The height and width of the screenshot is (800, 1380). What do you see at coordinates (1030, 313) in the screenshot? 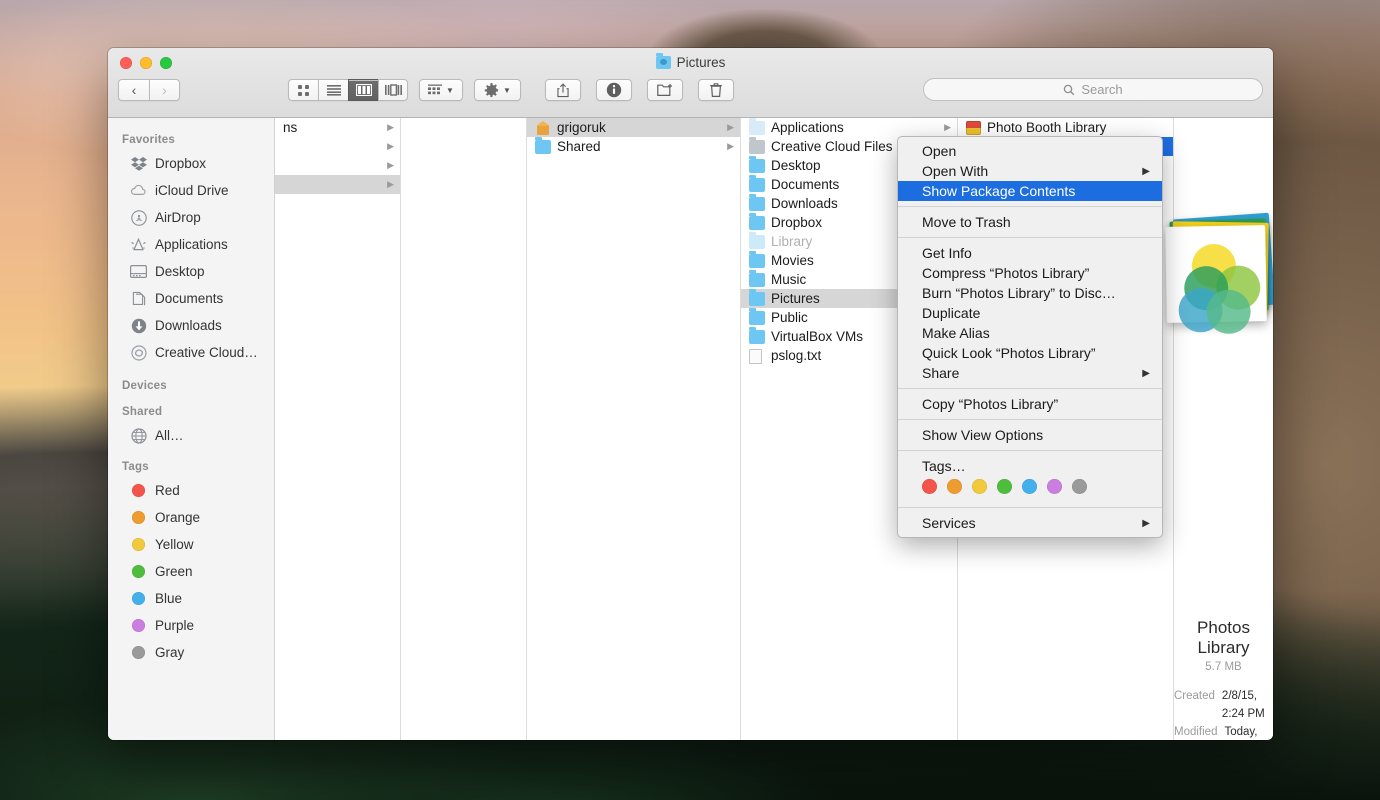
I see `menu-item-duplicate: Duplicate` at bounding box center [1030, 313].